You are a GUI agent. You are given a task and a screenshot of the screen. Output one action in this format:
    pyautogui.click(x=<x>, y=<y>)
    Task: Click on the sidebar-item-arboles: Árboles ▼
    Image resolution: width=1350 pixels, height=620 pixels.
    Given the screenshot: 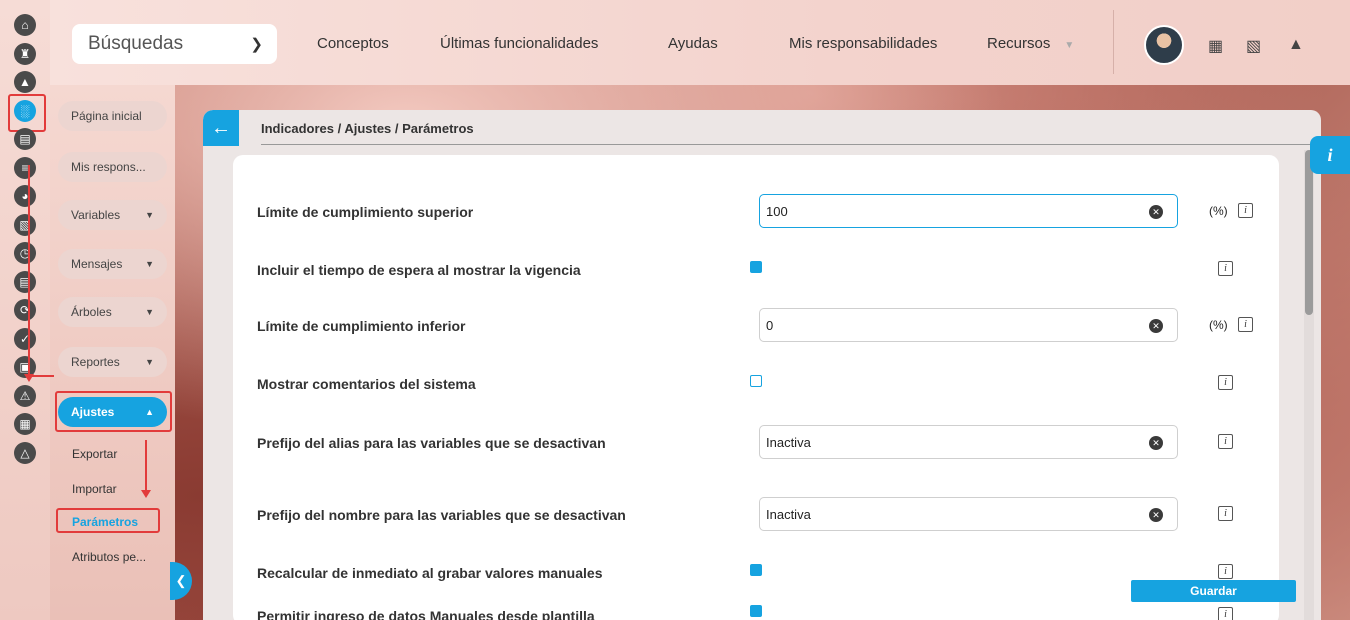 What is the action you would take?
    pyautogui.click(x=112, y=312)
    